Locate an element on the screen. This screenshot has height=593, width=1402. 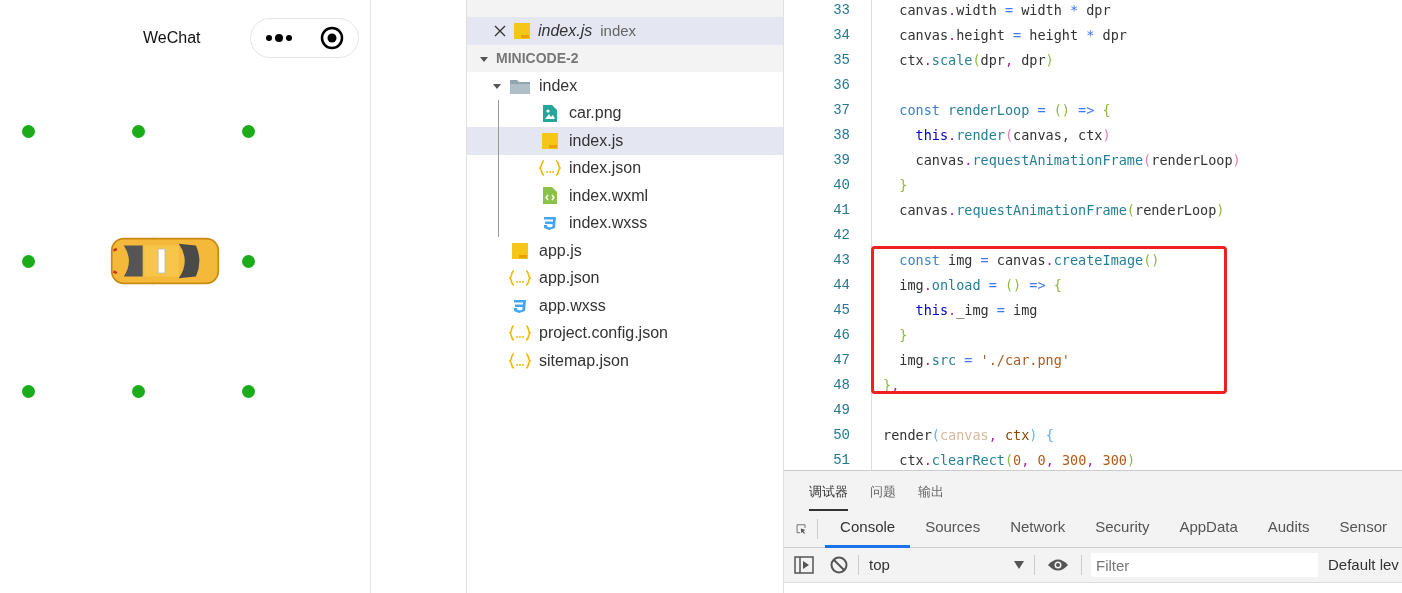
line-number: 35 is located at coordinates (841, 60).